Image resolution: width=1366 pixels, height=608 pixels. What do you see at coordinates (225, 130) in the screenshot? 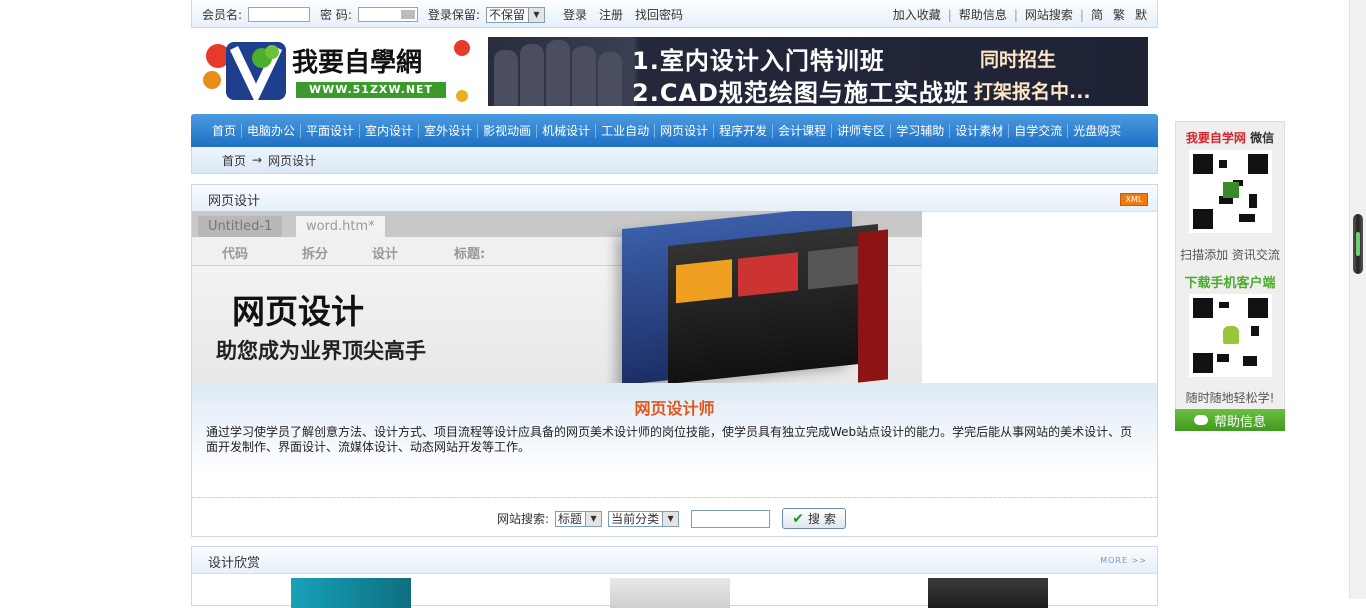
I see `nav-item: 首页` at bounding box center [225, 130].